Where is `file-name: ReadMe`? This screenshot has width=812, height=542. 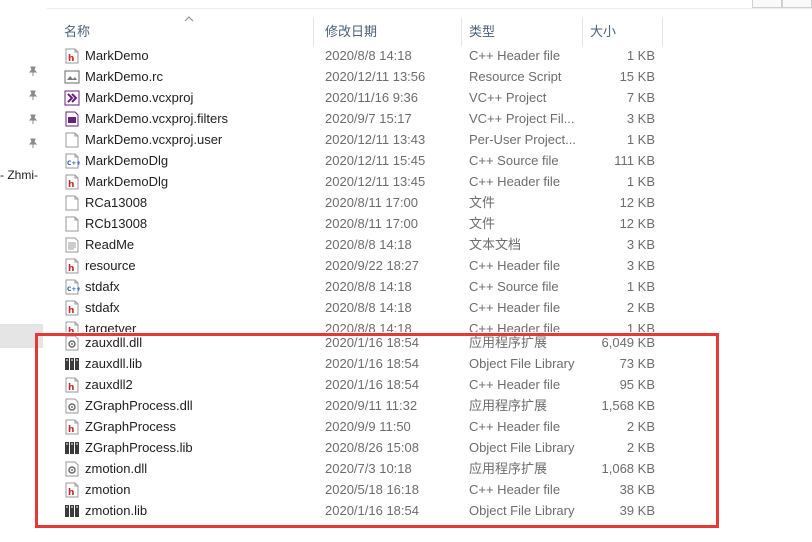 file-name: ReadMe is located at coordinates (110, 244).